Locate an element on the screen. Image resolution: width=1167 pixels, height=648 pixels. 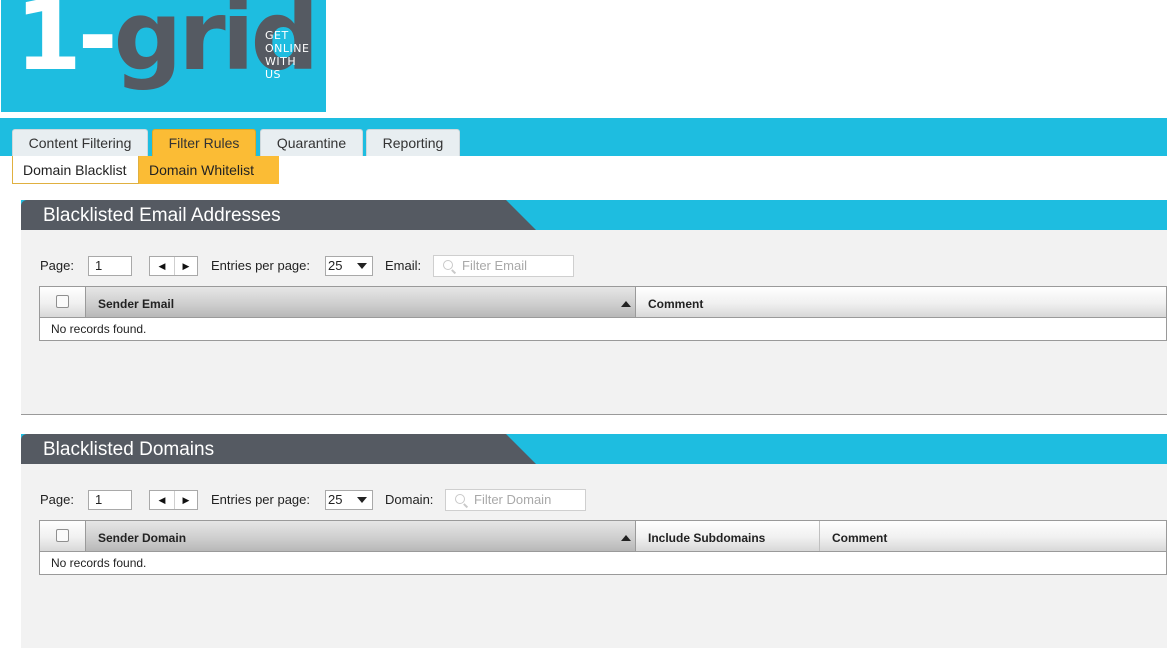
column-sender-email: Sender Email is located at coordinates (360, 302).